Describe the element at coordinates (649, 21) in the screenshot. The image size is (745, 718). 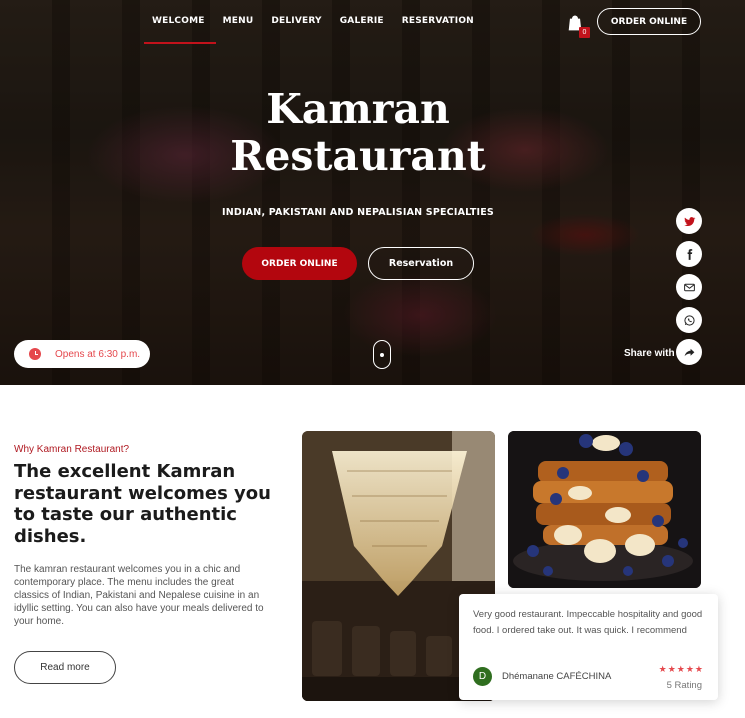
I see `order-online-top-button: ORDER ONLINE` at that location.